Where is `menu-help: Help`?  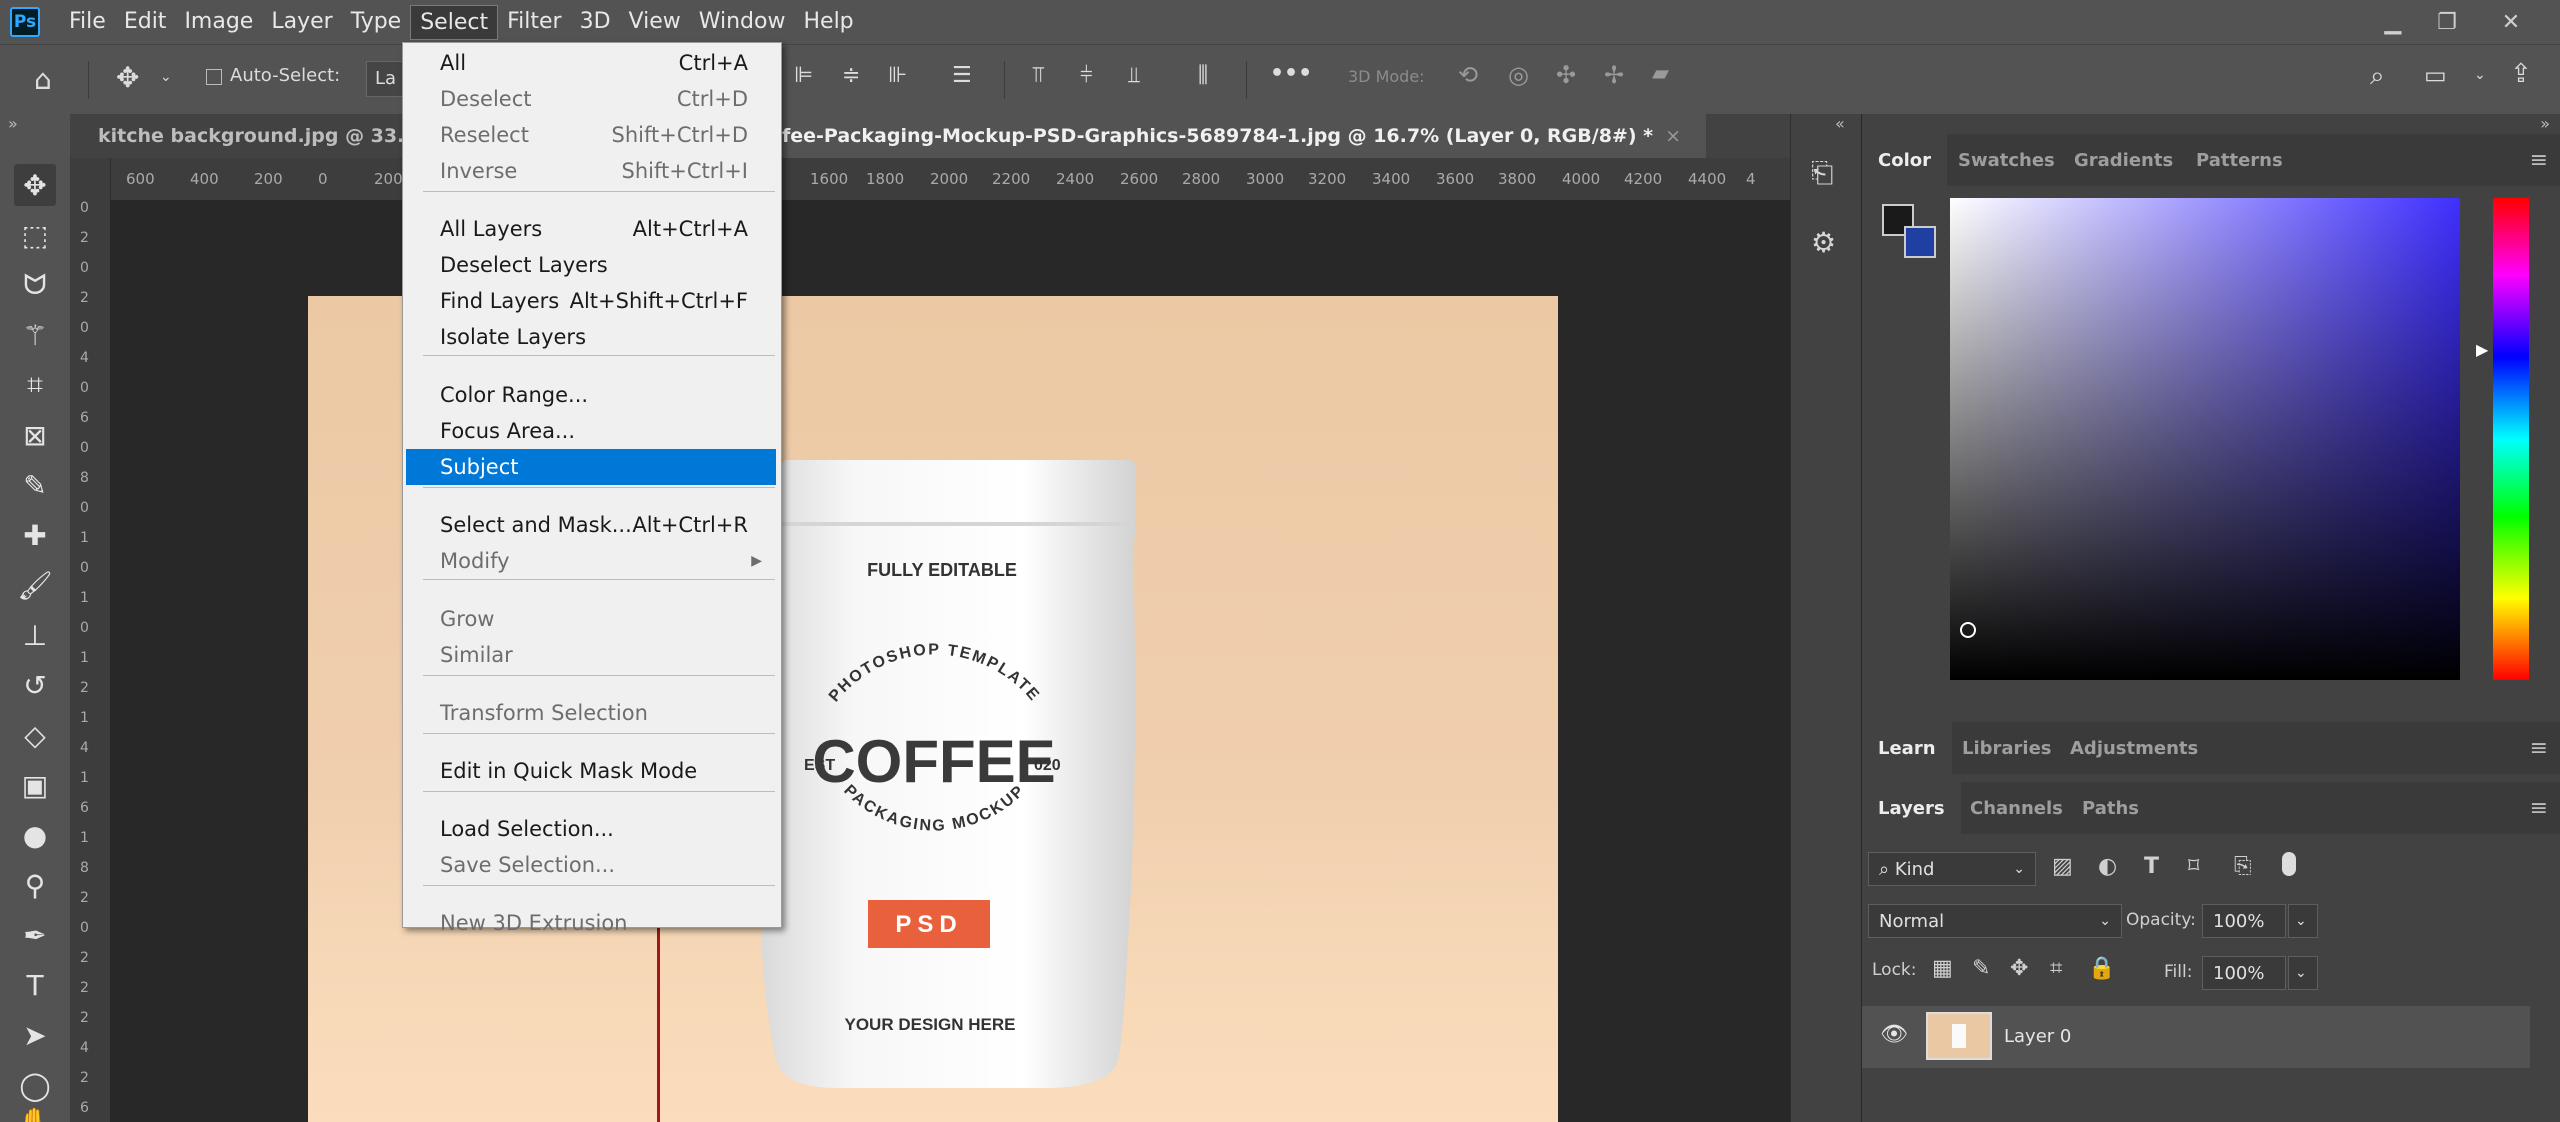 menu-help: Help is located at coordinates (828, 22).